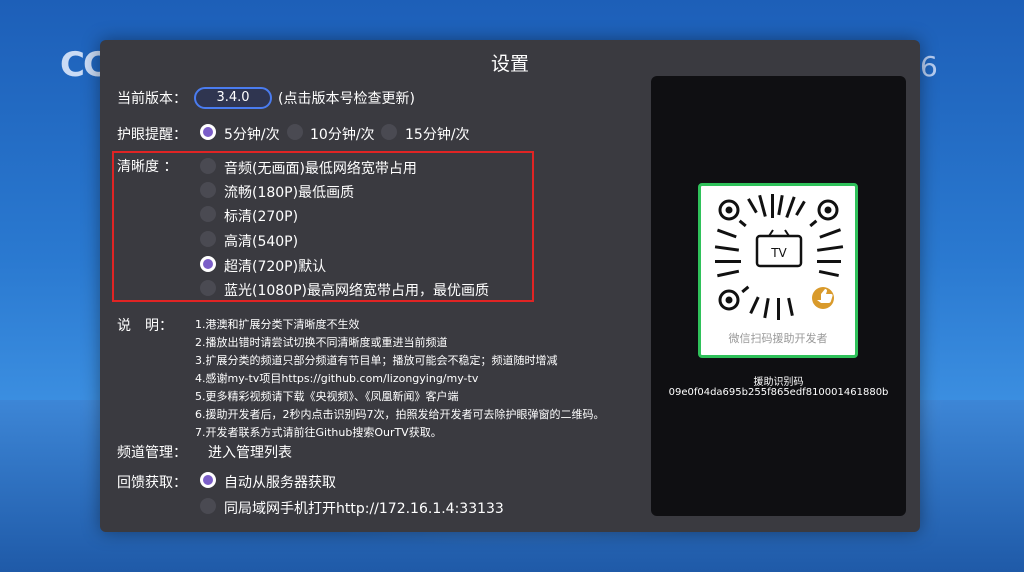 This screenshot has width=1024, height=572. I want to click on qr-center-text: TV, so click(778, 253).